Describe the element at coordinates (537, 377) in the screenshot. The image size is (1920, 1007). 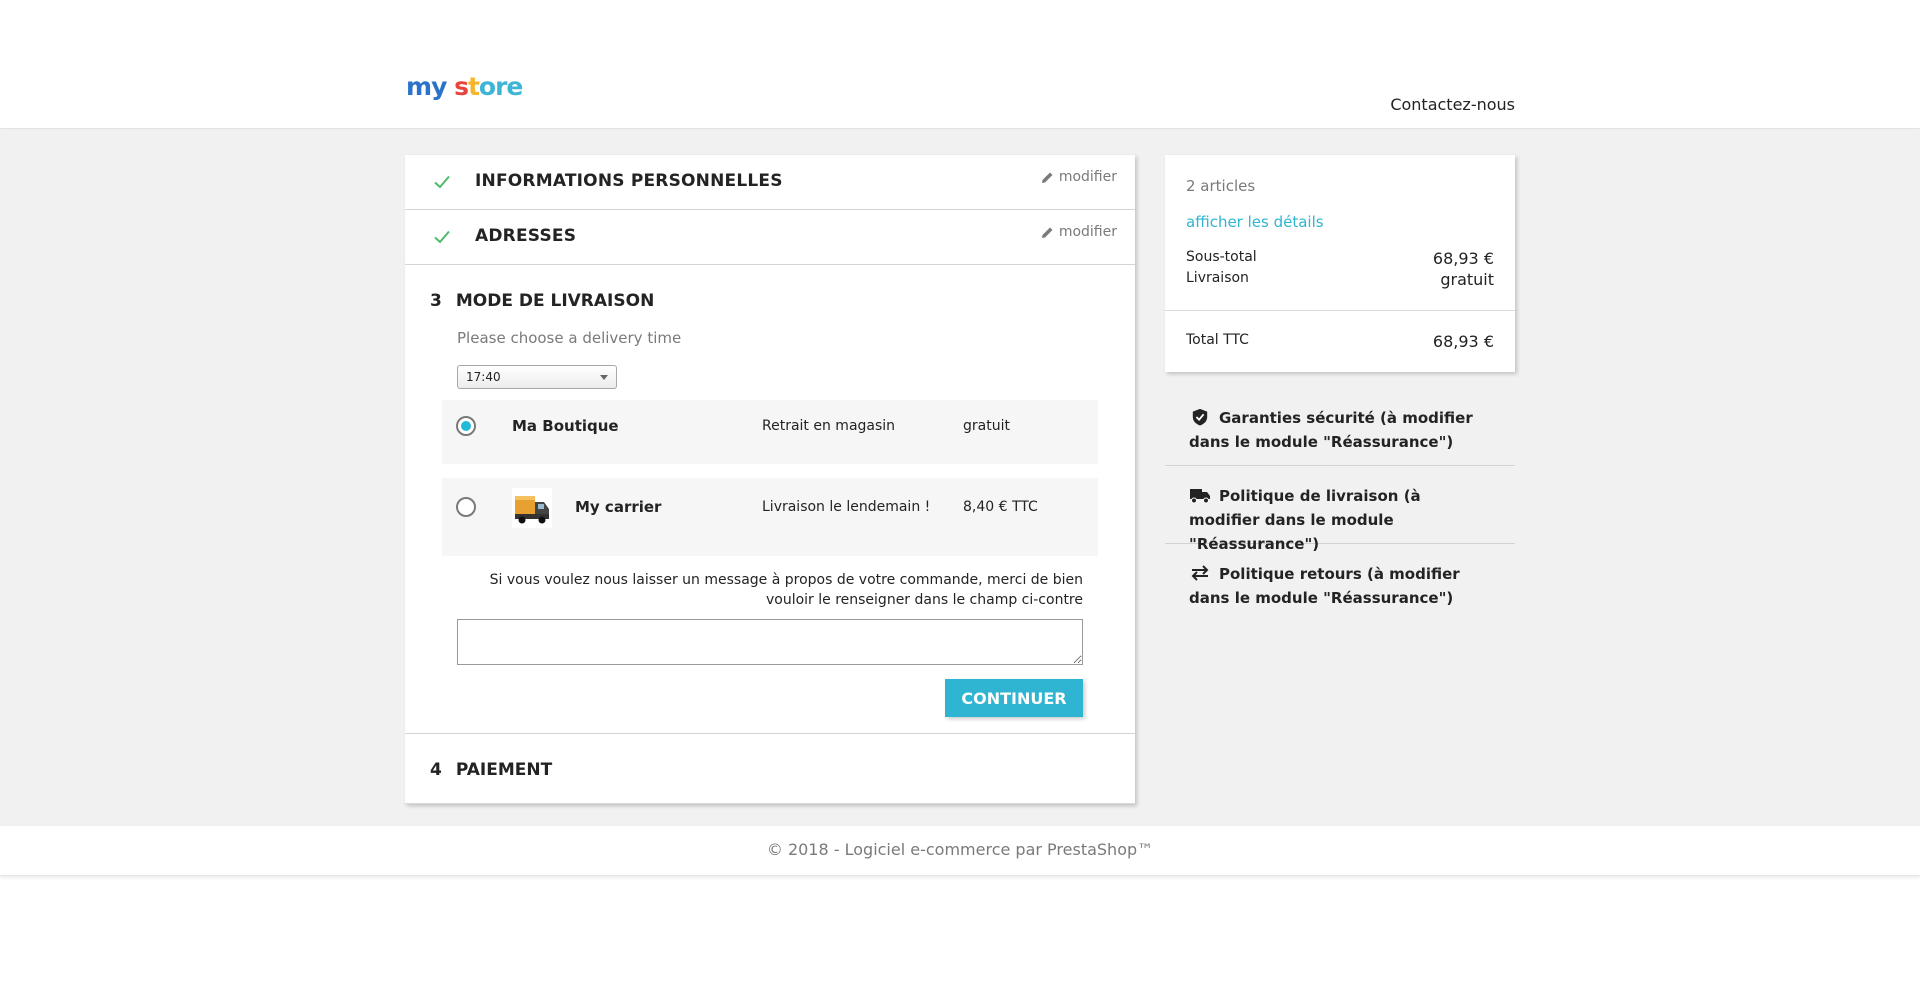
I see `delivery-time-select: 17:40` at that location.